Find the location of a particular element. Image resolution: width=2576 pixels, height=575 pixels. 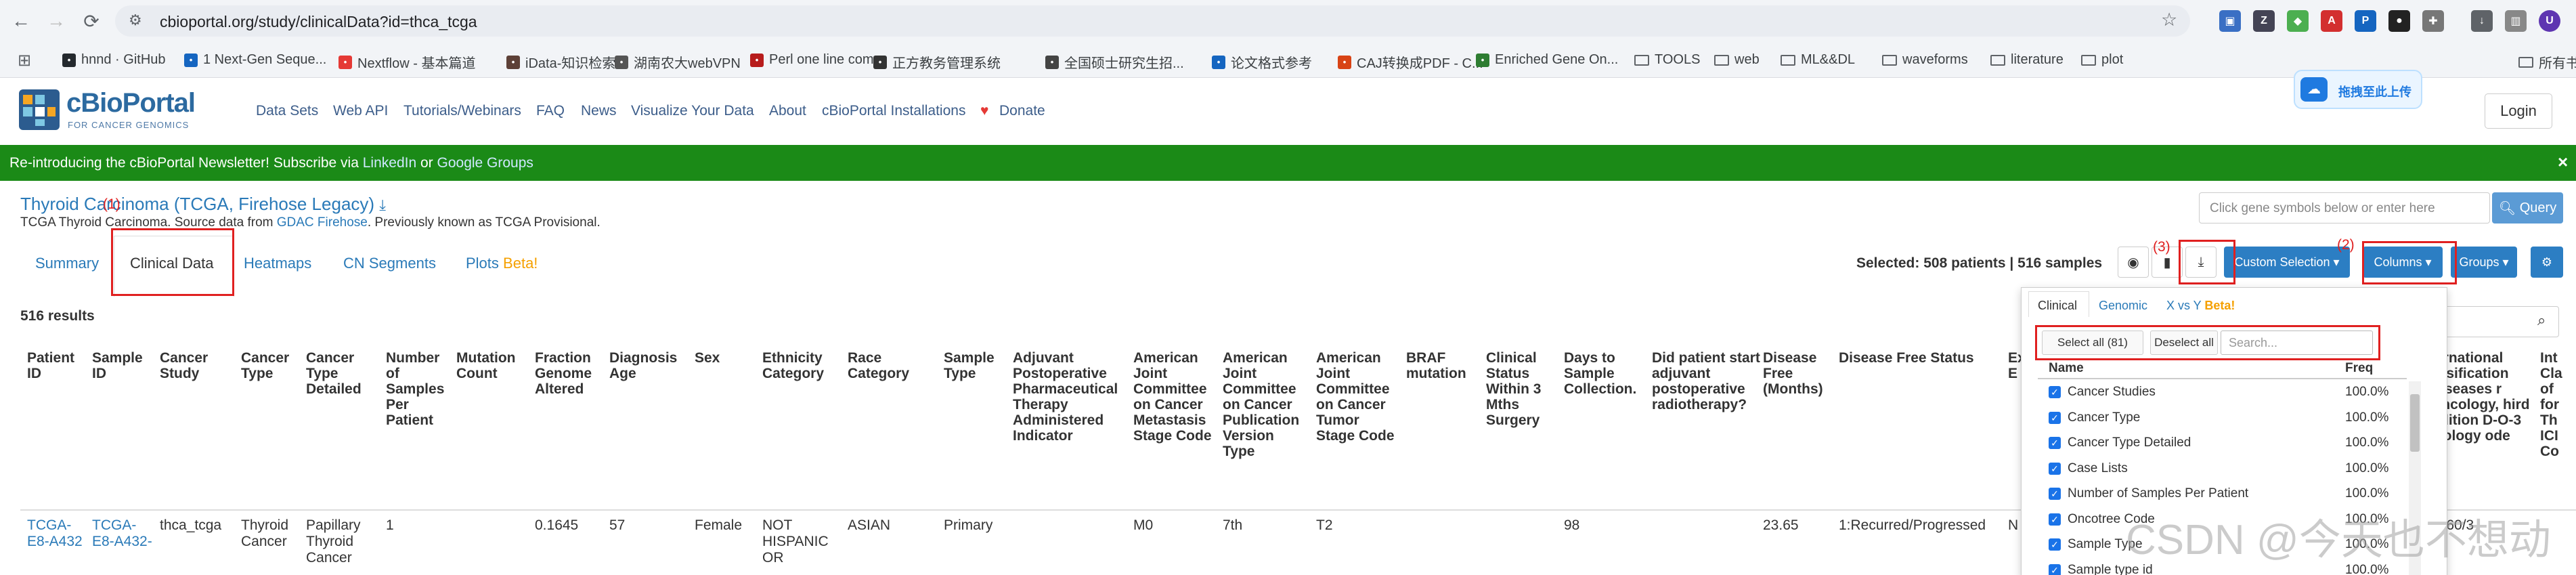

bookmark-item: • 湖南农大webVPN is located at coordinates (678, 62).